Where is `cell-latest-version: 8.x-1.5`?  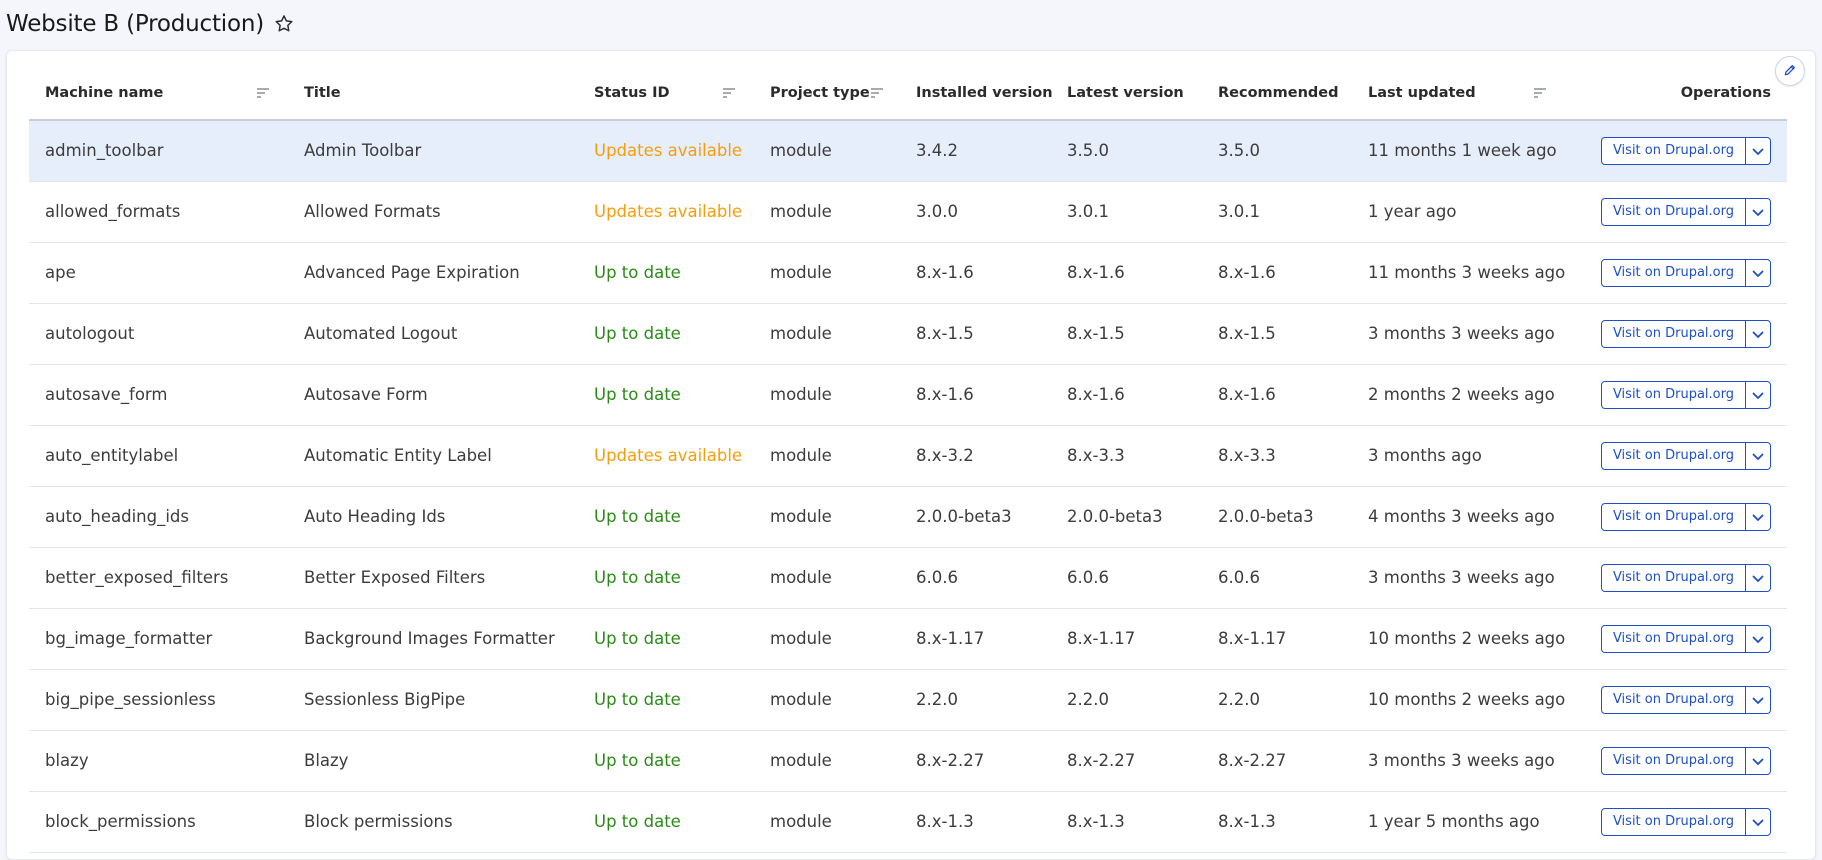
cell-latest-version: 8.x-1.5 is located at coordinates (1126, 334).